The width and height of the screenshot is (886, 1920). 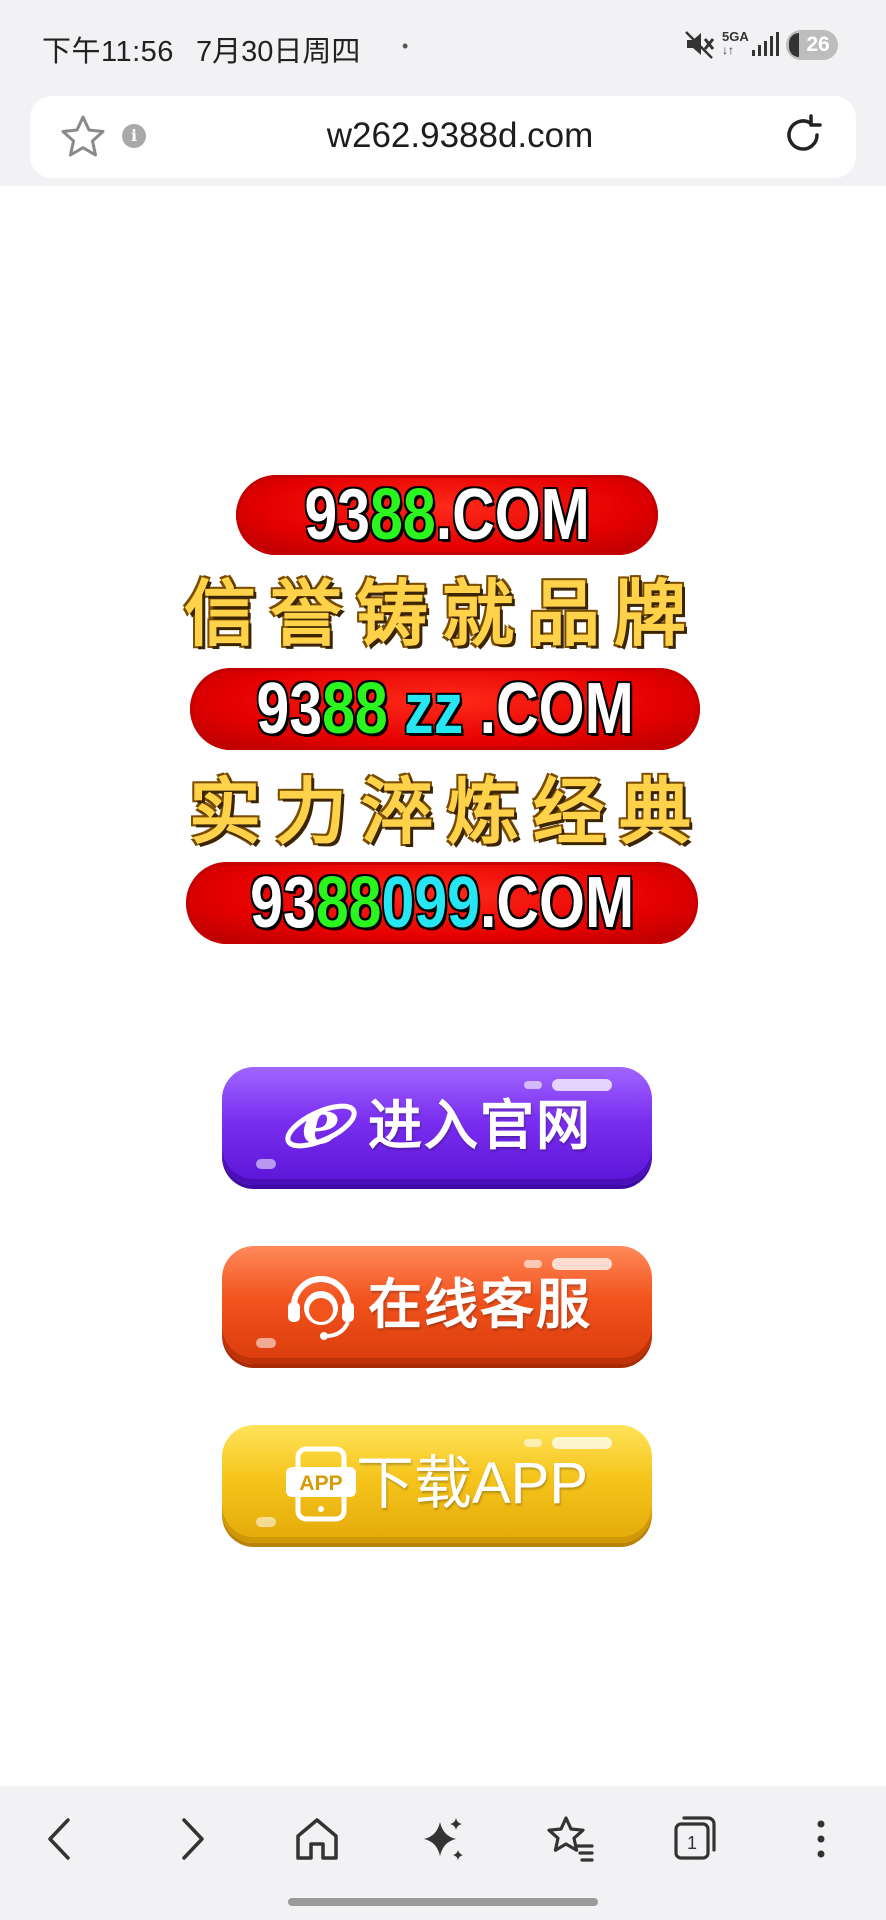 What do you see at coordinates (337, 515) in the screenshot?
I see `domain-1-part-white: 93` at bounding box center [337, 515].